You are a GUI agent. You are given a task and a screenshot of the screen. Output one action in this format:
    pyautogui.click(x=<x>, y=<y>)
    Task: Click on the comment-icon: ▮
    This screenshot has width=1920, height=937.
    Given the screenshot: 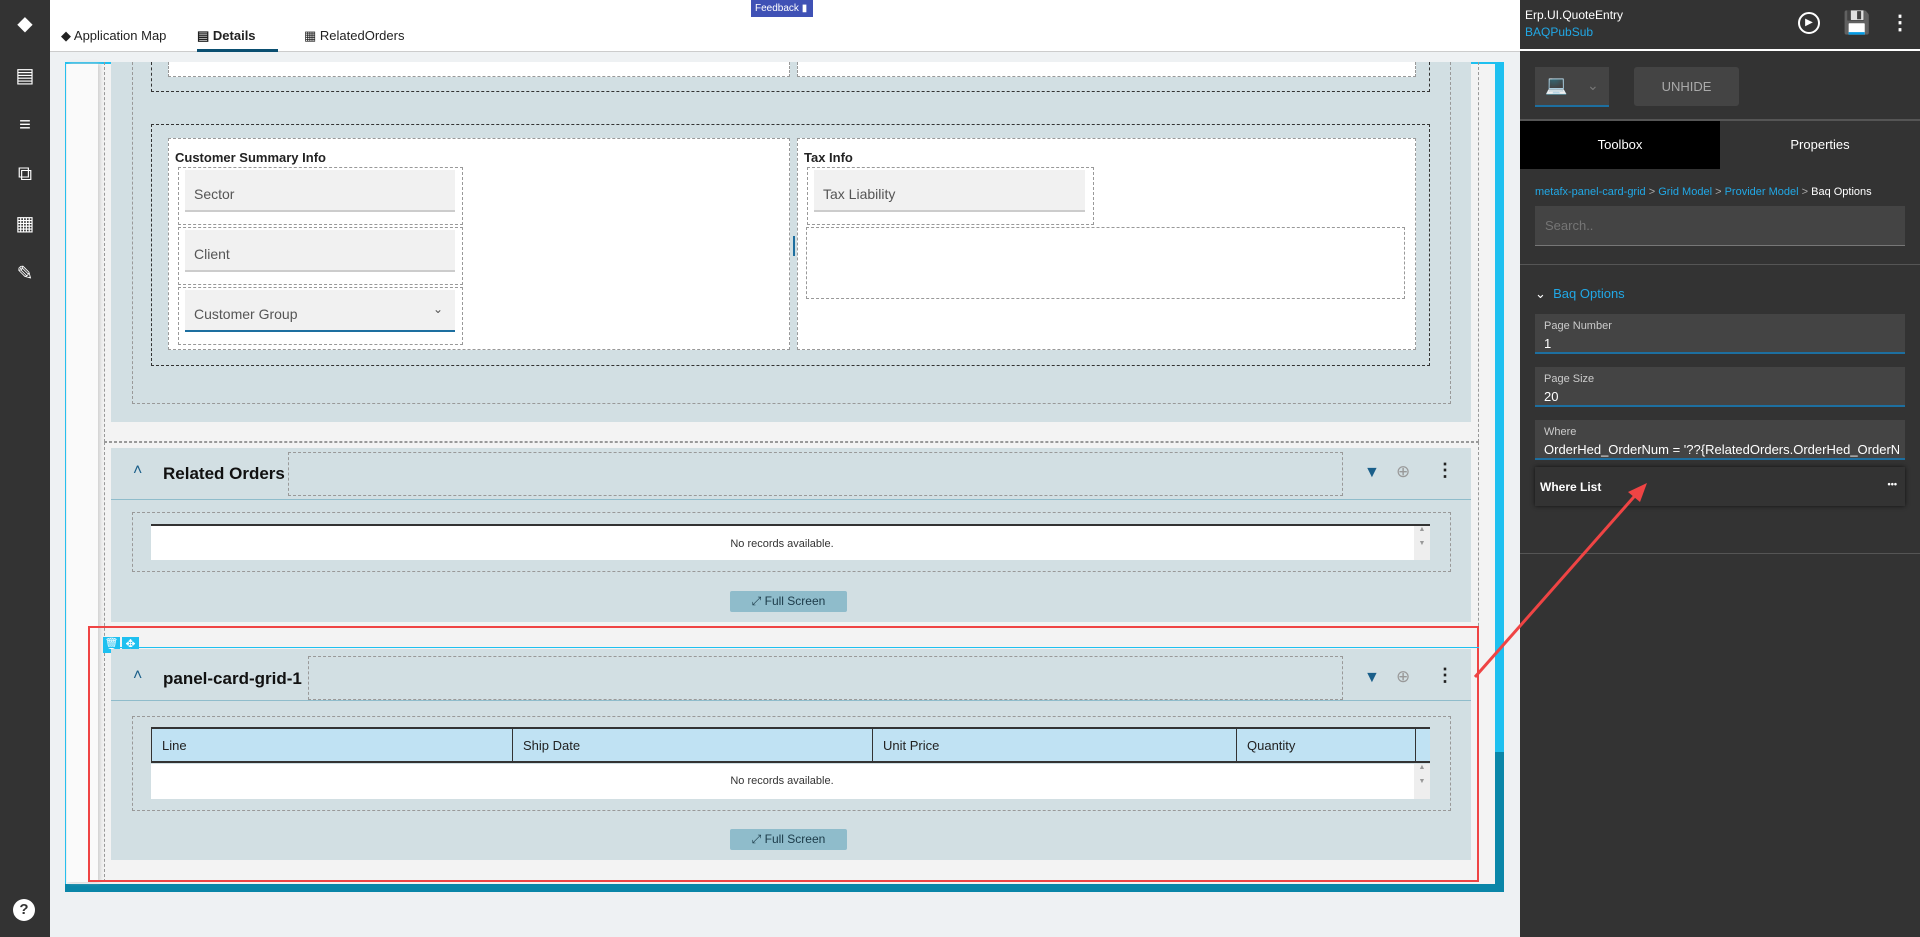 What is the action you would take?
    pyautogui.click(x=804, y=8)
    